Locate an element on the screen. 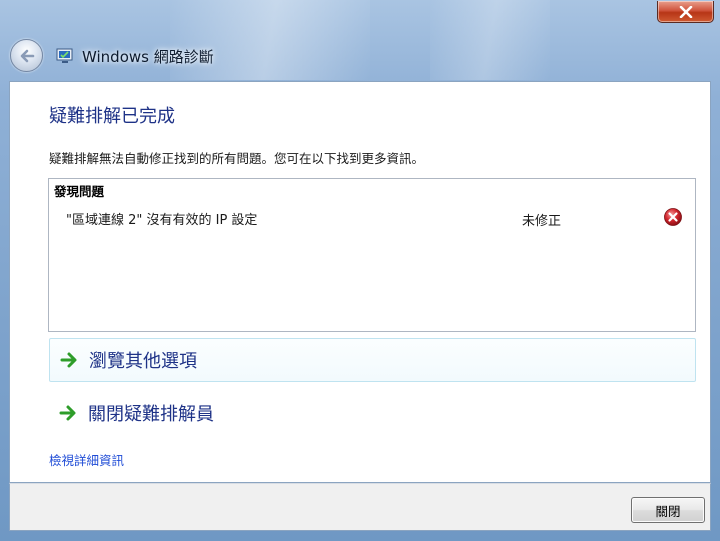 This screenshot has width=720, height=541. close-button: 關閉 is located at coordinates (668, 510).